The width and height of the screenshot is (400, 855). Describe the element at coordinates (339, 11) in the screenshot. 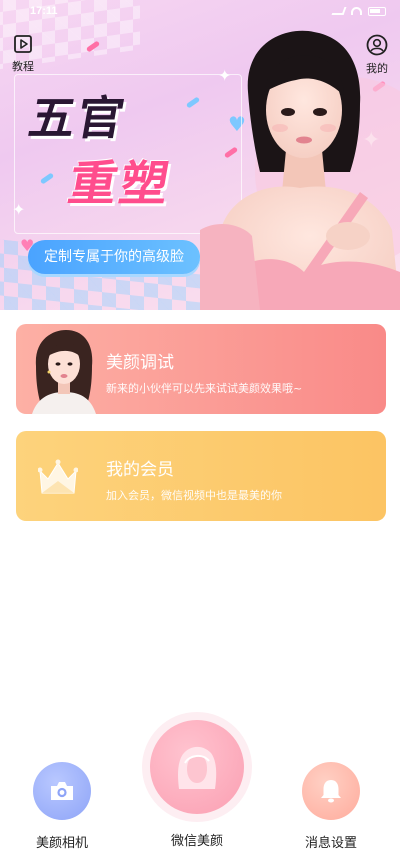

I see `signal-icon` at that location.